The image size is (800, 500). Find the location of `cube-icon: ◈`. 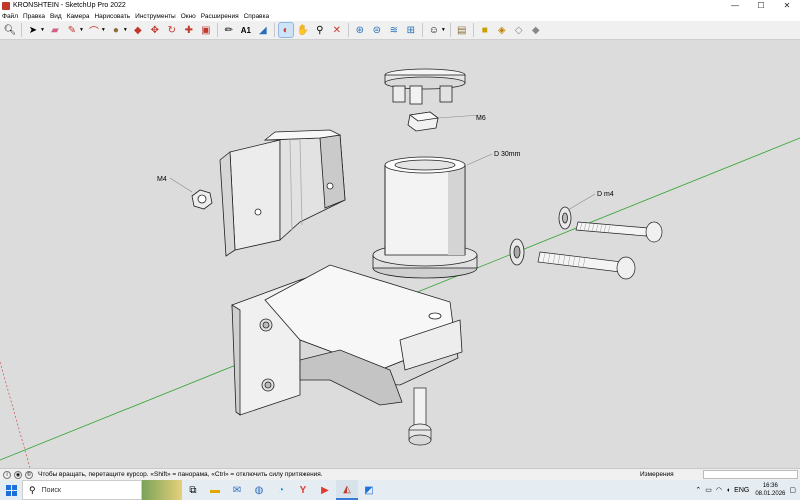

cube-icon: ◈ is located at coordinates (502, 30).